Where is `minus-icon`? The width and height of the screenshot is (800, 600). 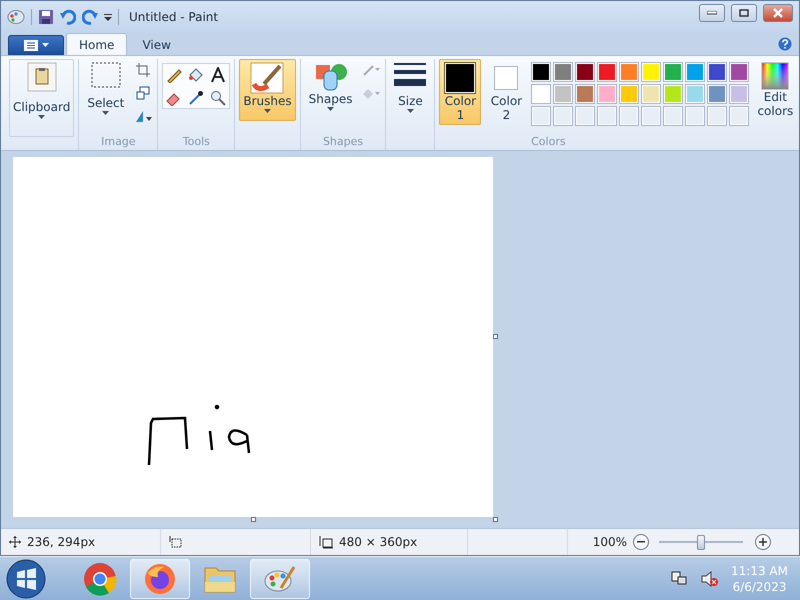 minus-icon is located at coordinates (641, 542).